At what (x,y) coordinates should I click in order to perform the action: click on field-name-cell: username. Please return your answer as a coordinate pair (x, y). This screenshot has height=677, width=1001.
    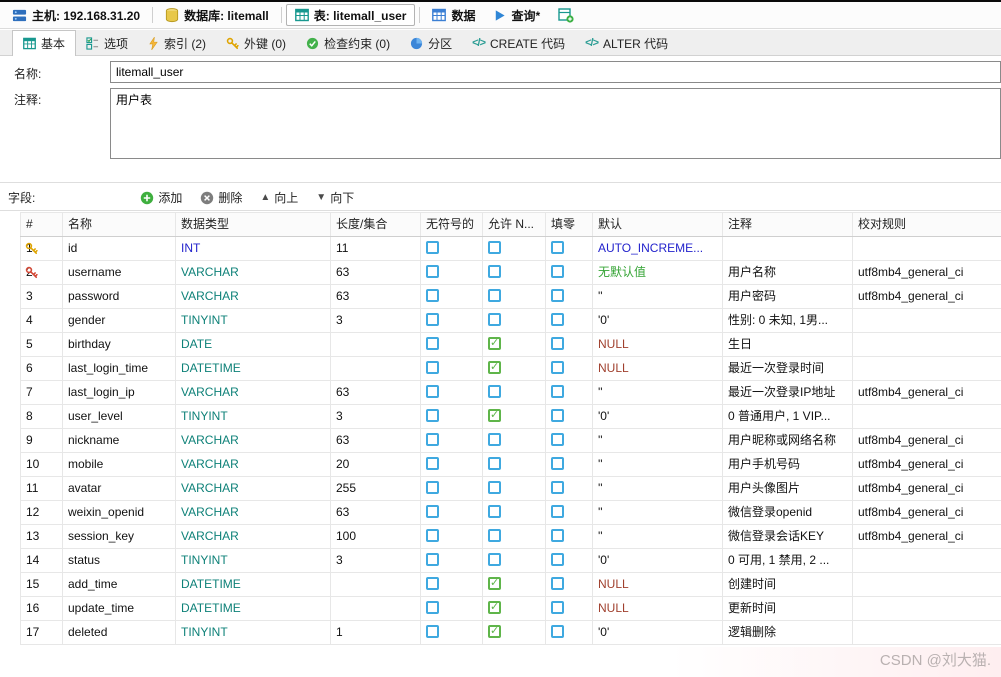
    Looking at the image, I should click on (119, 272).